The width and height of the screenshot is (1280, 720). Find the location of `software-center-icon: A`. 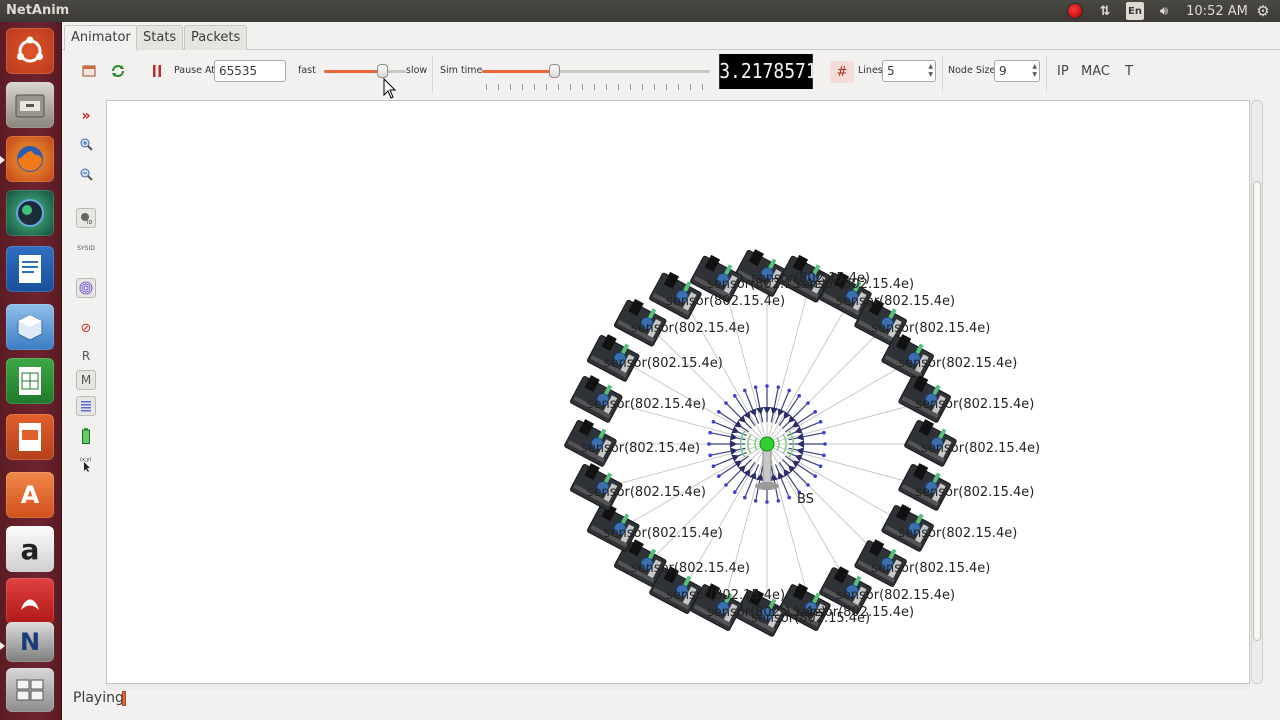

software-center-icon: A is located at coordinates (30, 495).